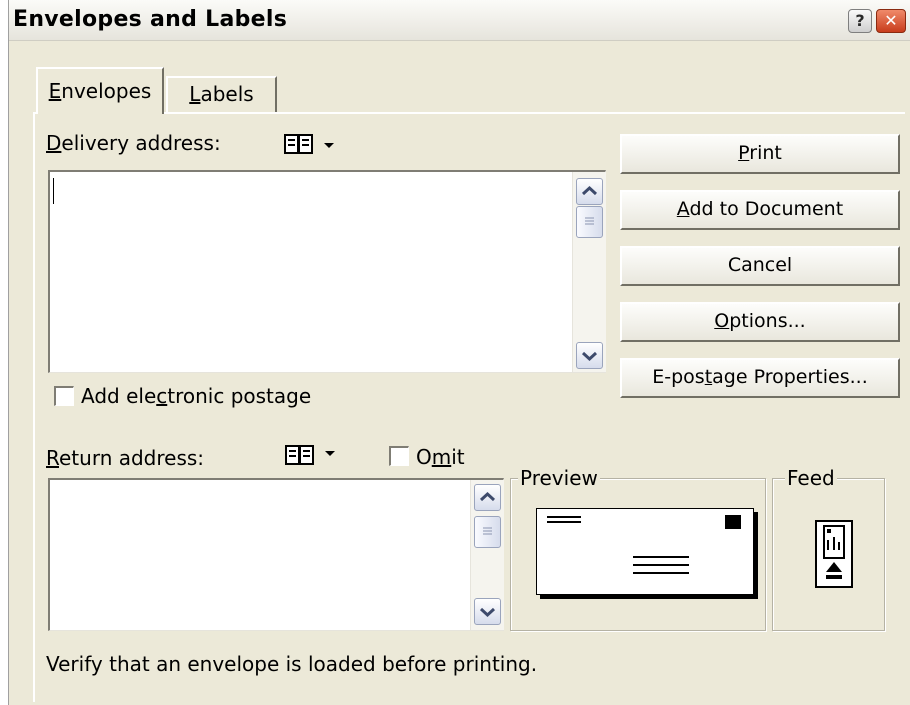 The image size is (910, 705). What do you see at coordinates (722, 321) in the screenshot?
I see `options-button-mnemonic: O` at bounding box center [722, 321].